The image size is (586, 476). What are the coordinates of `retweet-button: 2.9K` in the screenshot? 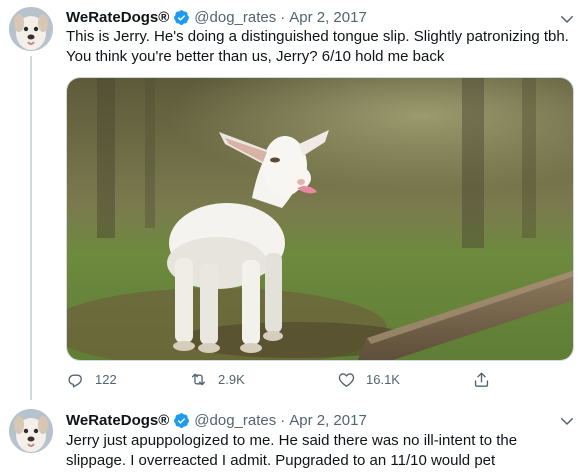 It's located at (217, 379).